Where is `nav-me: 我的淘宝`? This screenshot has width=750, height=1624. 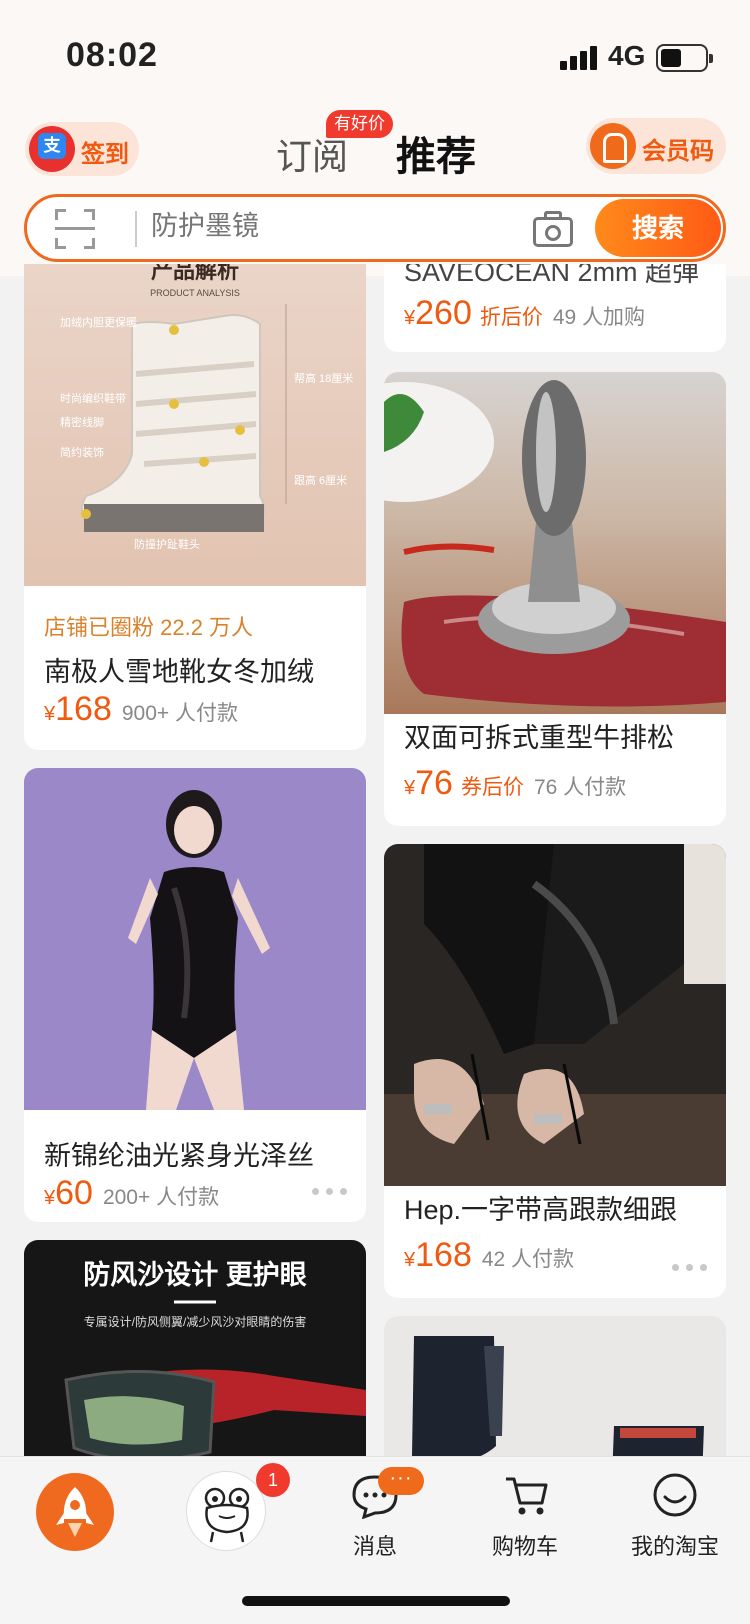 nav-me: 我的淘宝 is located at coordinates (675, 1517).